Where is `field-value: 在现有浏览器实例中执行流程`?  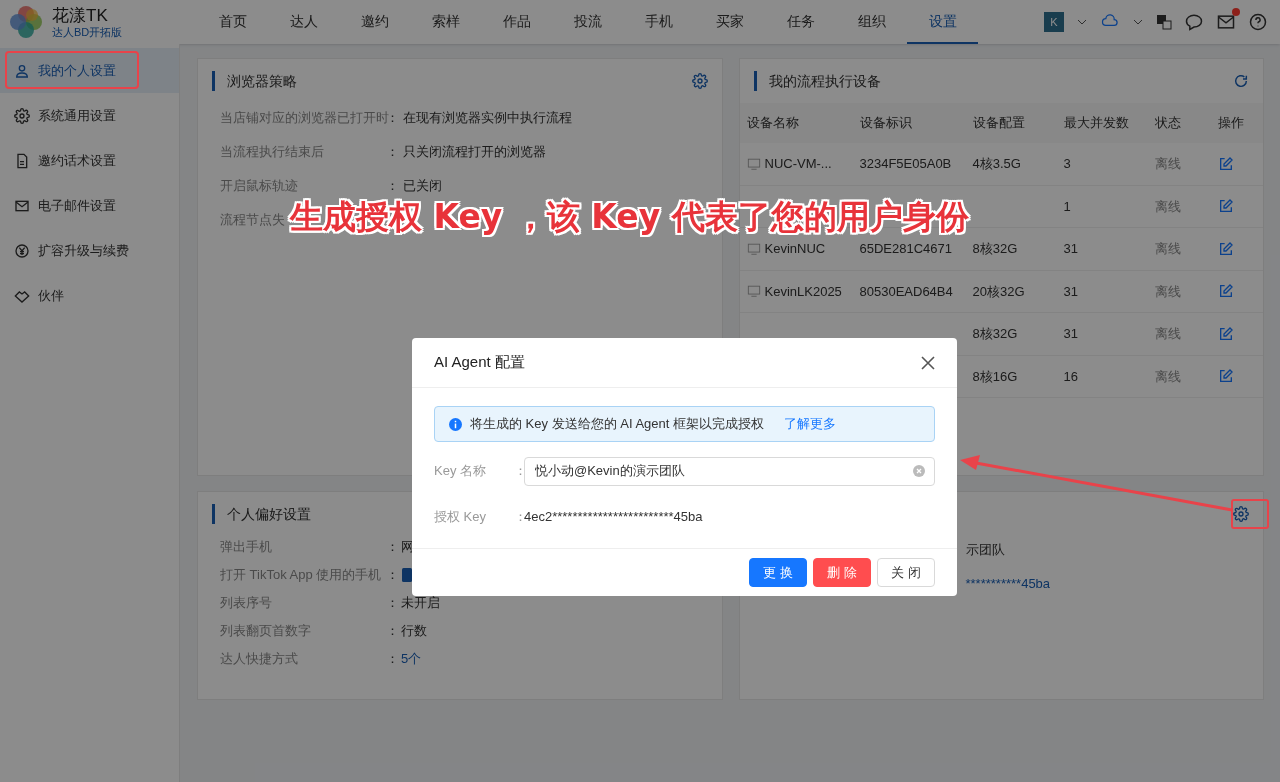 field-value: 在现有浏览器实例中执行流程 is located at coordinates (487, 118).